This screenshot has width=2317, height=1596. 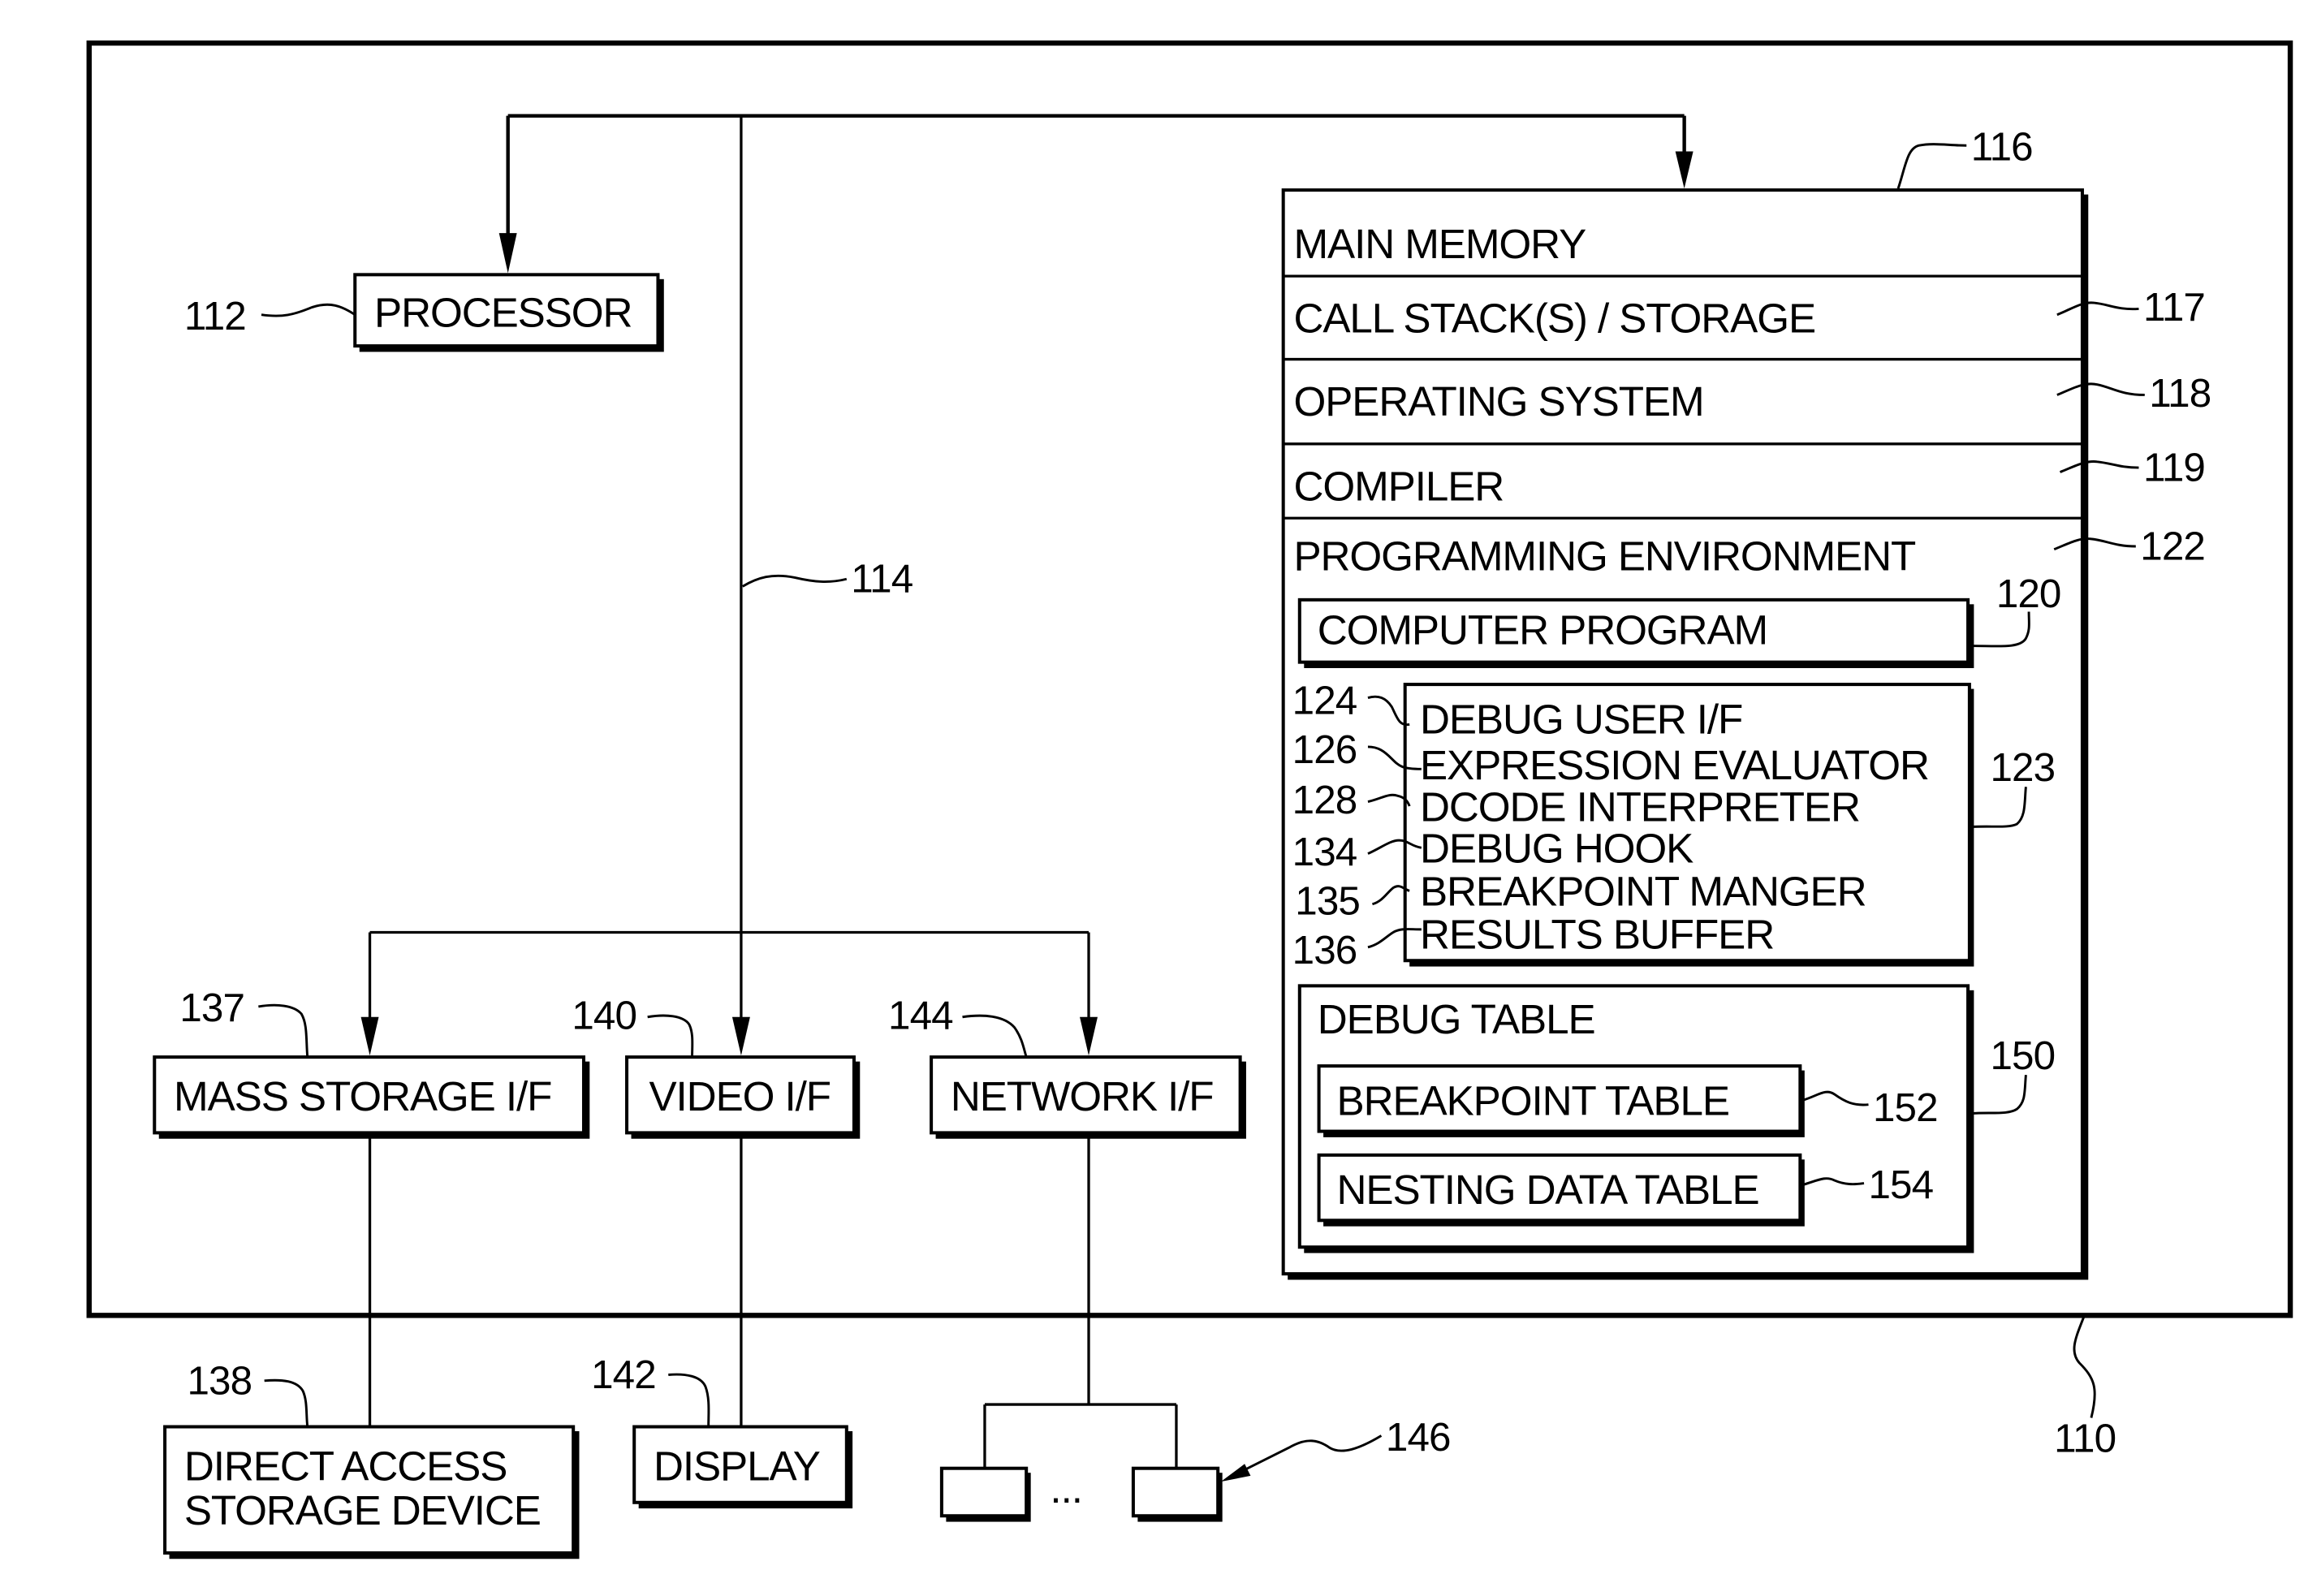 What do you see at coordinates (1543, 630) in the screenshot?
I see `computer-program-label: COMPUTER PROGRAM` at bounding box center [1543, 630].